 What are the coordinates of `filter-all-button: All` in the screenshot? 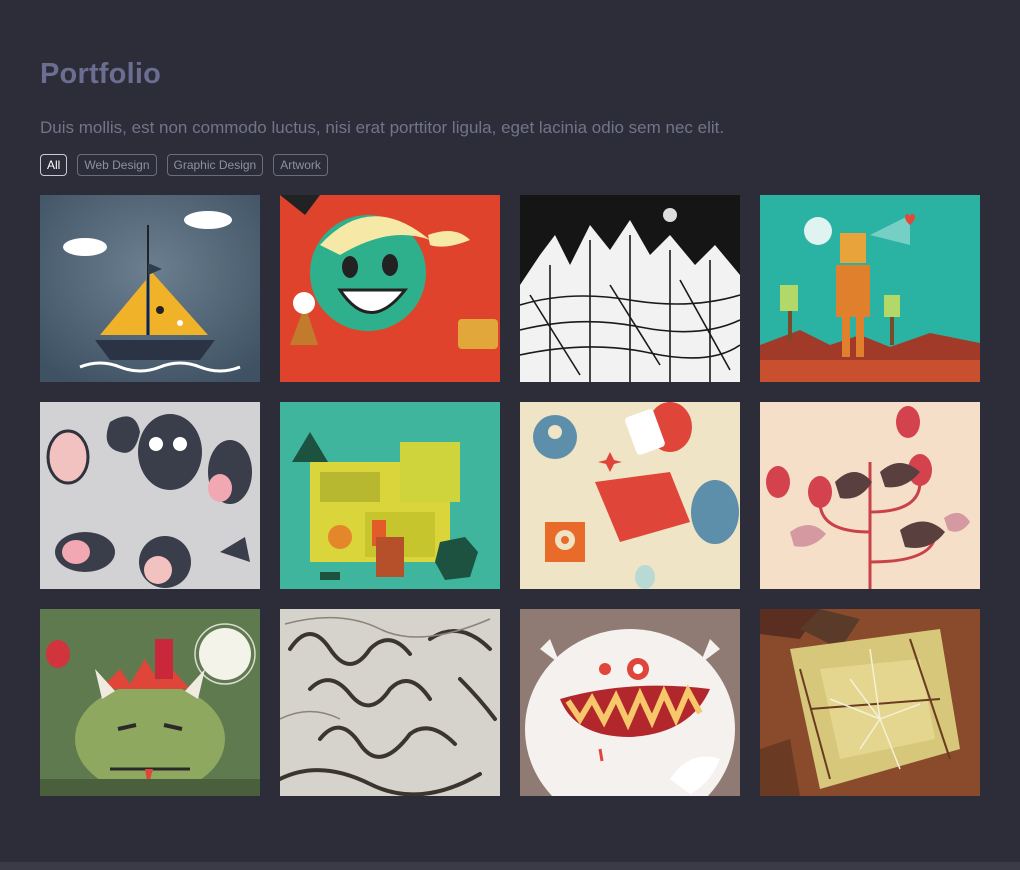 It's located at (54, 165).